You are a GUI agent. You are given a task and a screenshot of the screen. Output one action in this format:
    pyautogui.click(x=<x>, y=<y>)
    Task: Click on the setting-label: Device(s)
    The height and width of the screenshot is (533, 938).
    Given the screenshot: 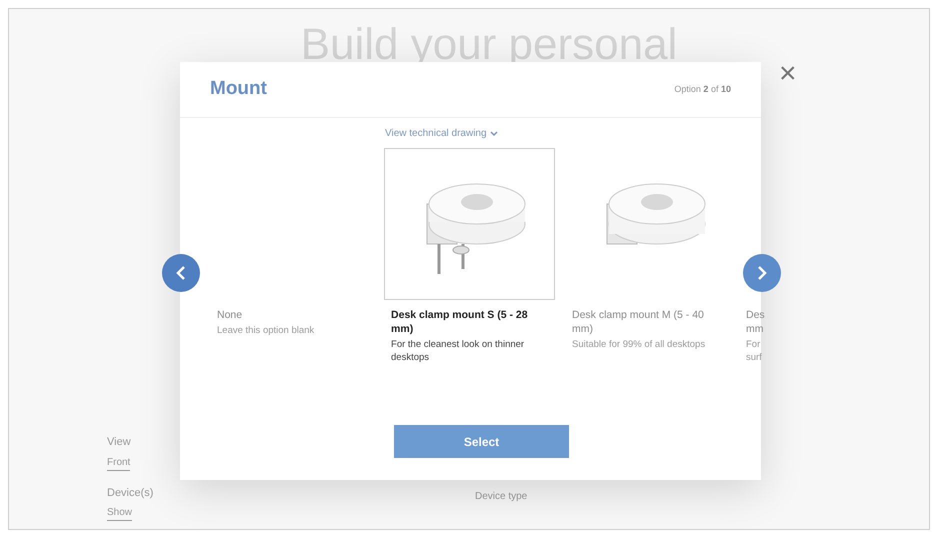 What is the action you would take?
    pyautogui.click(x=130, y=493)
    